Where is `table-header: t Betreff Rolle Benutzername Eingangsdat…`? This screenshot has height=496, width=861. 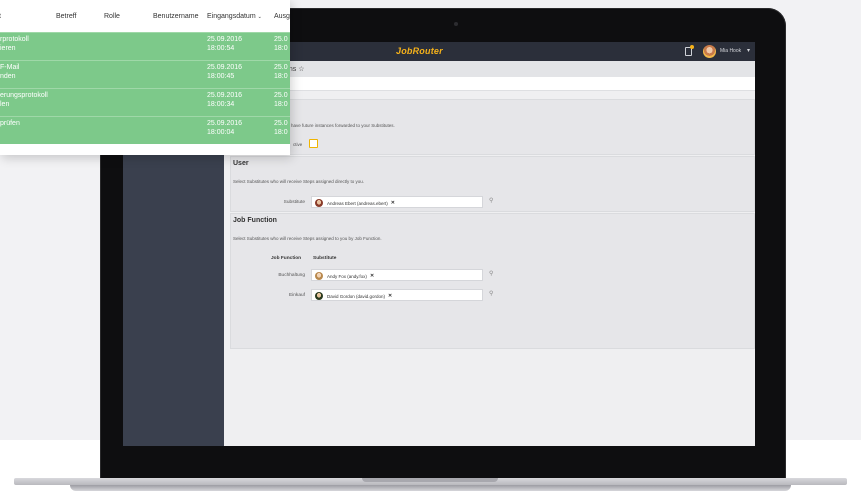 table-header: t Betreff Rolle Benutzername Eingangsdat… is located at coordinates (145, 16).